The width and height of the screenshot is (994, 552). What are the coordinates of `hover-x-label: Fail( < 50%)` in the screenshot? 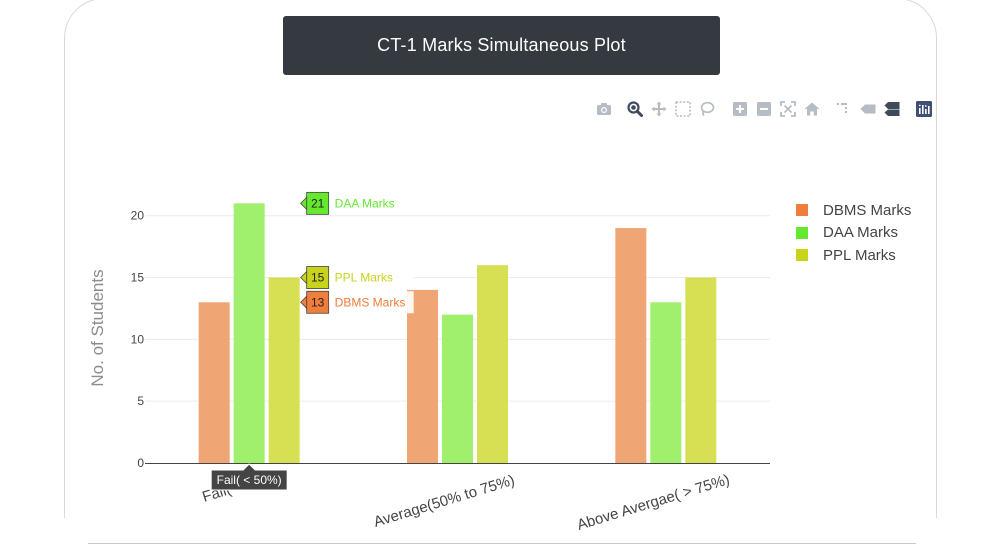 It's located at (249, 477).